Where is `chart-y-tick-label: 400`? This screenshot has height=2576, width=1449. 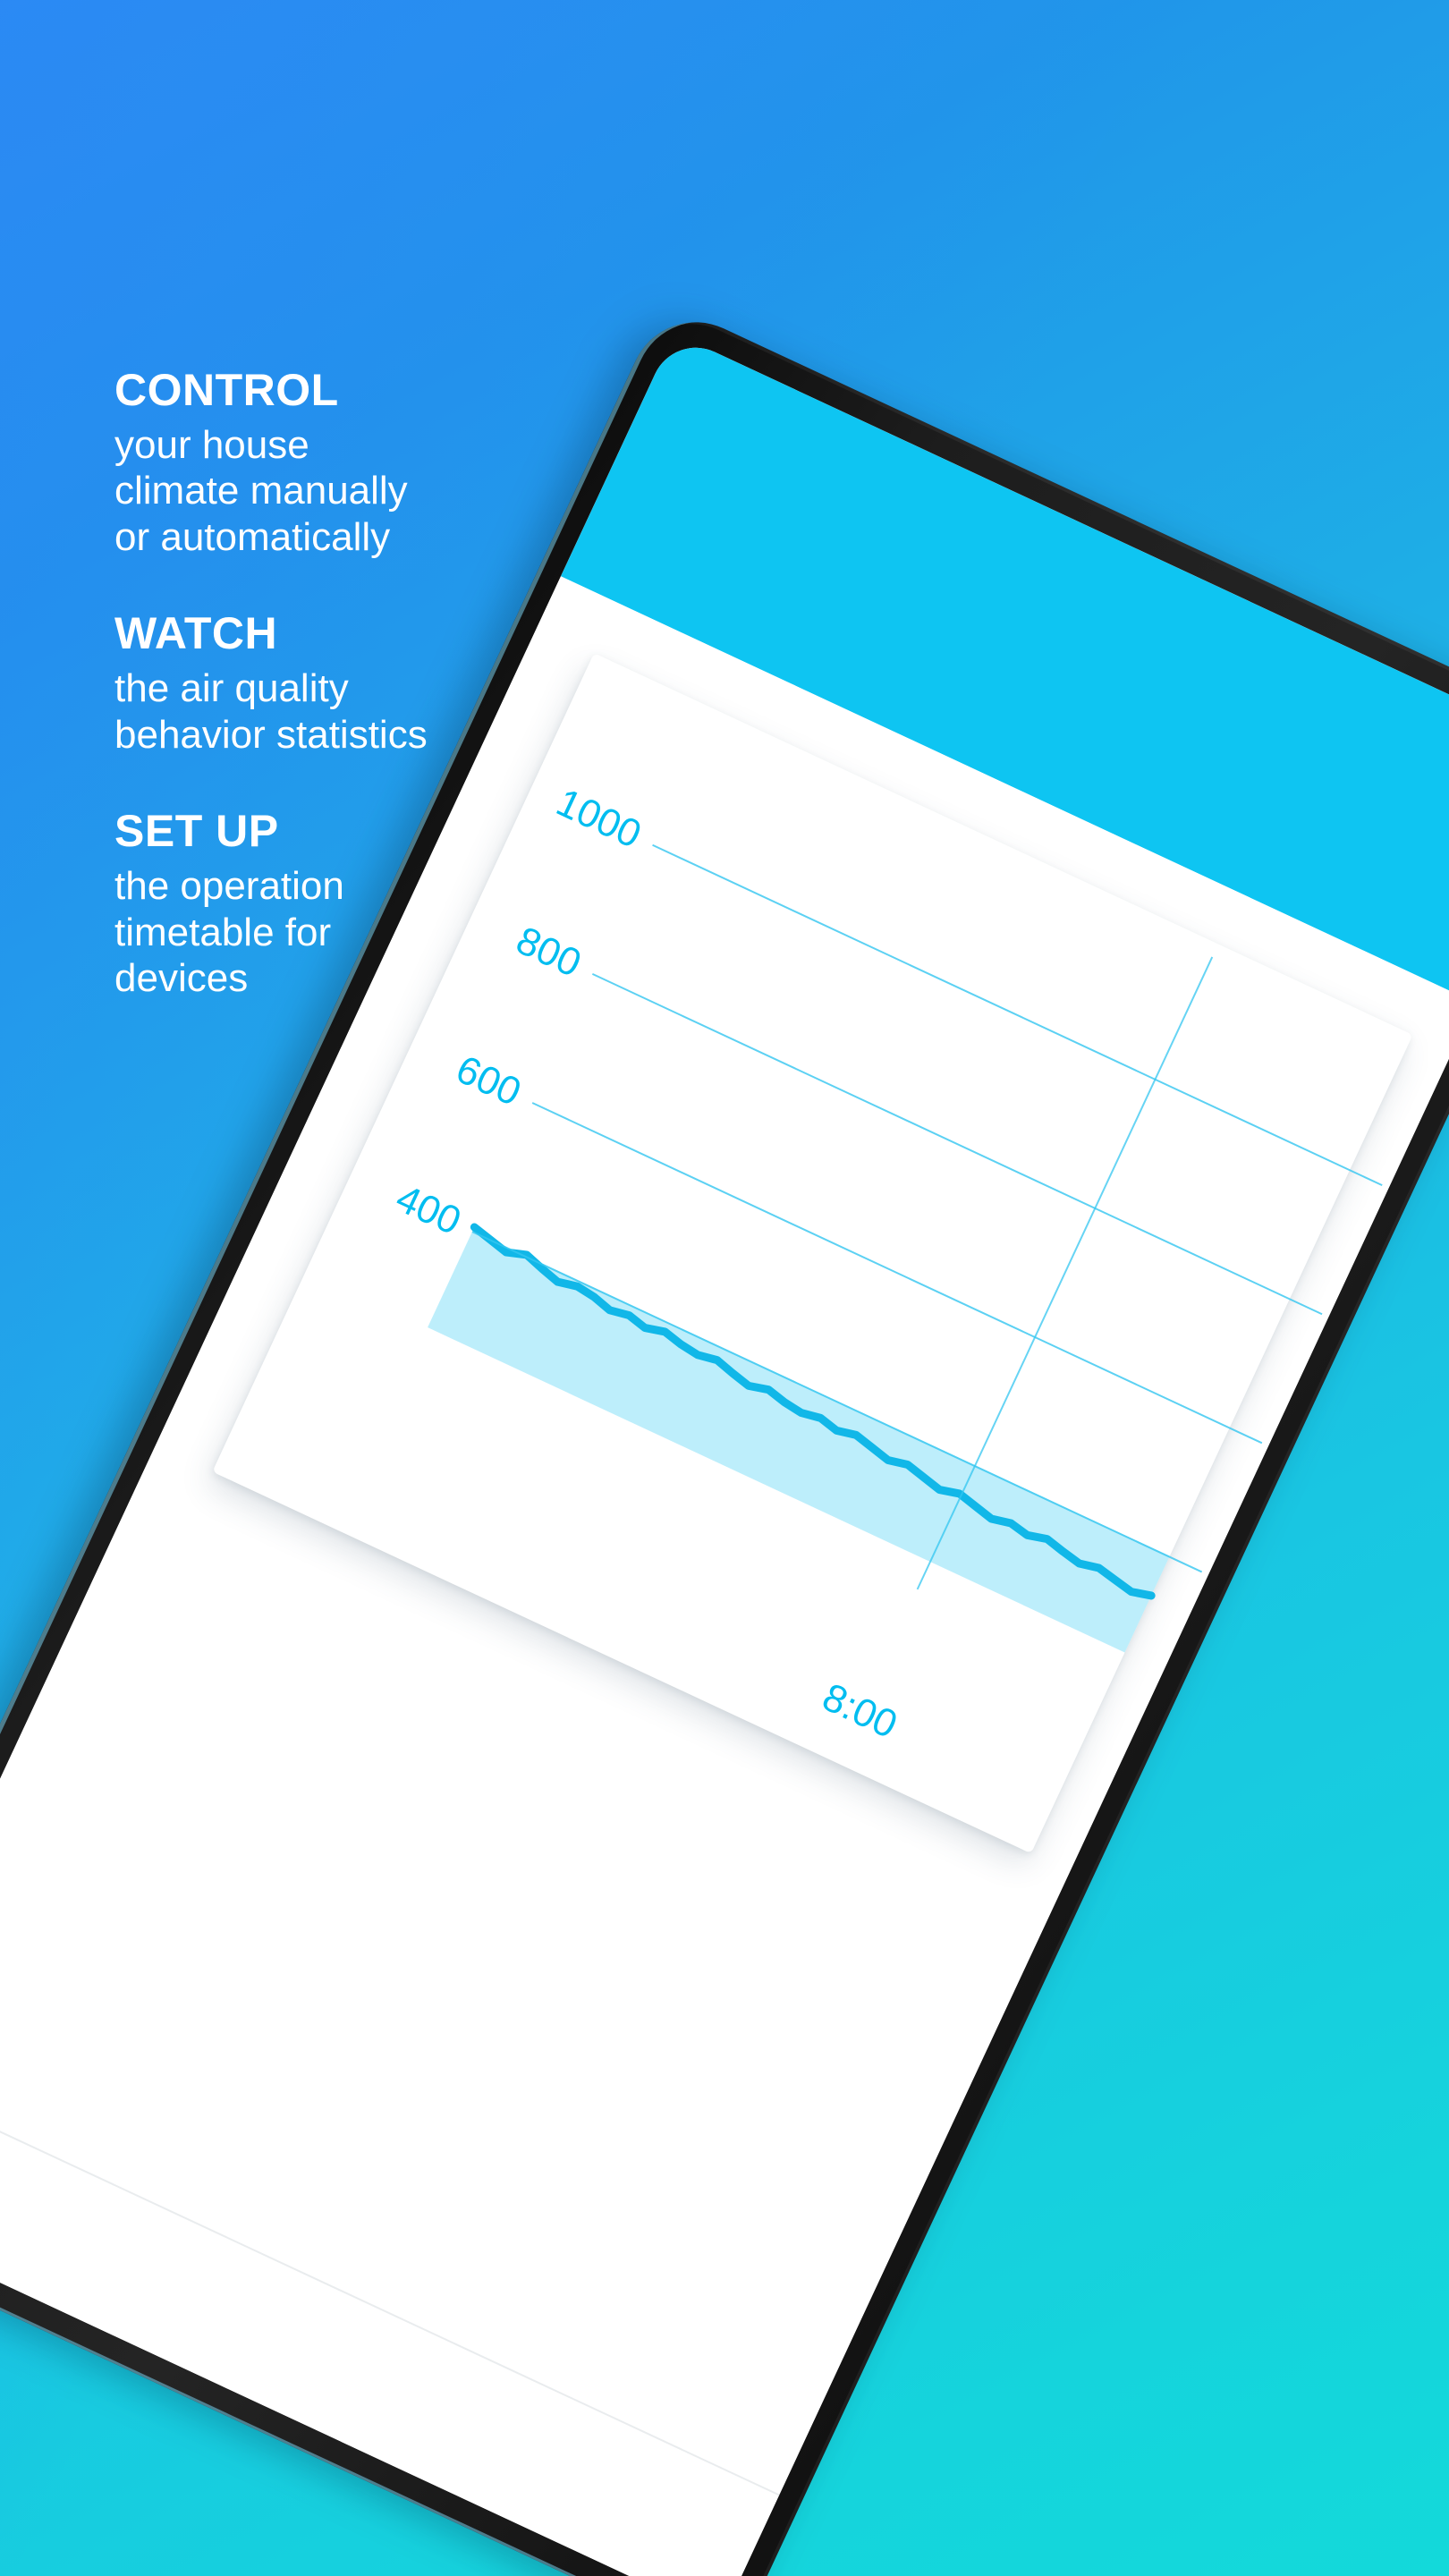 chart-y-tick-label: 400 is located at coordinates (428, 1209).